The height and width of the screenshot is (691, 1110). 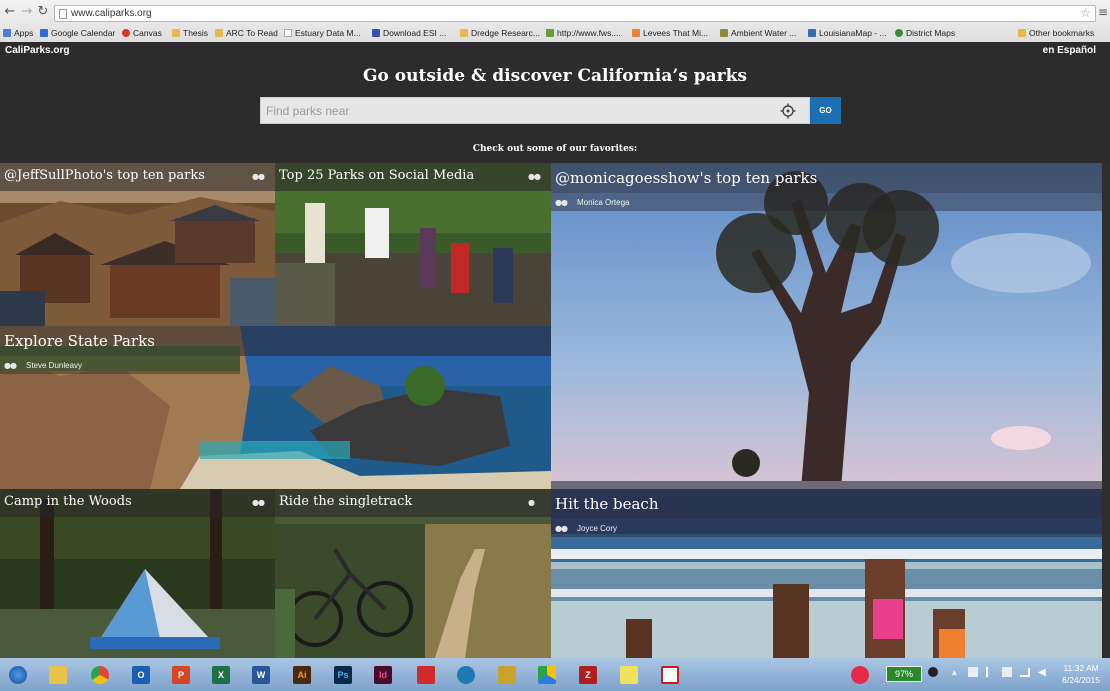 I want to click on tray-status-icon, so click(x=933, y=672).